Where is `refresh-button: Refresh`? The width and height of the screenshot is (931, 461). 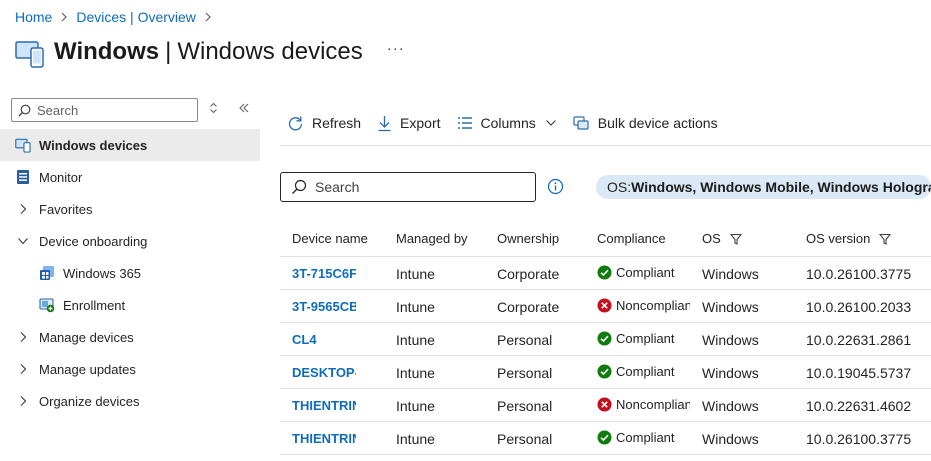
refresh-button: Refresh is located at coordinates (324, 123).